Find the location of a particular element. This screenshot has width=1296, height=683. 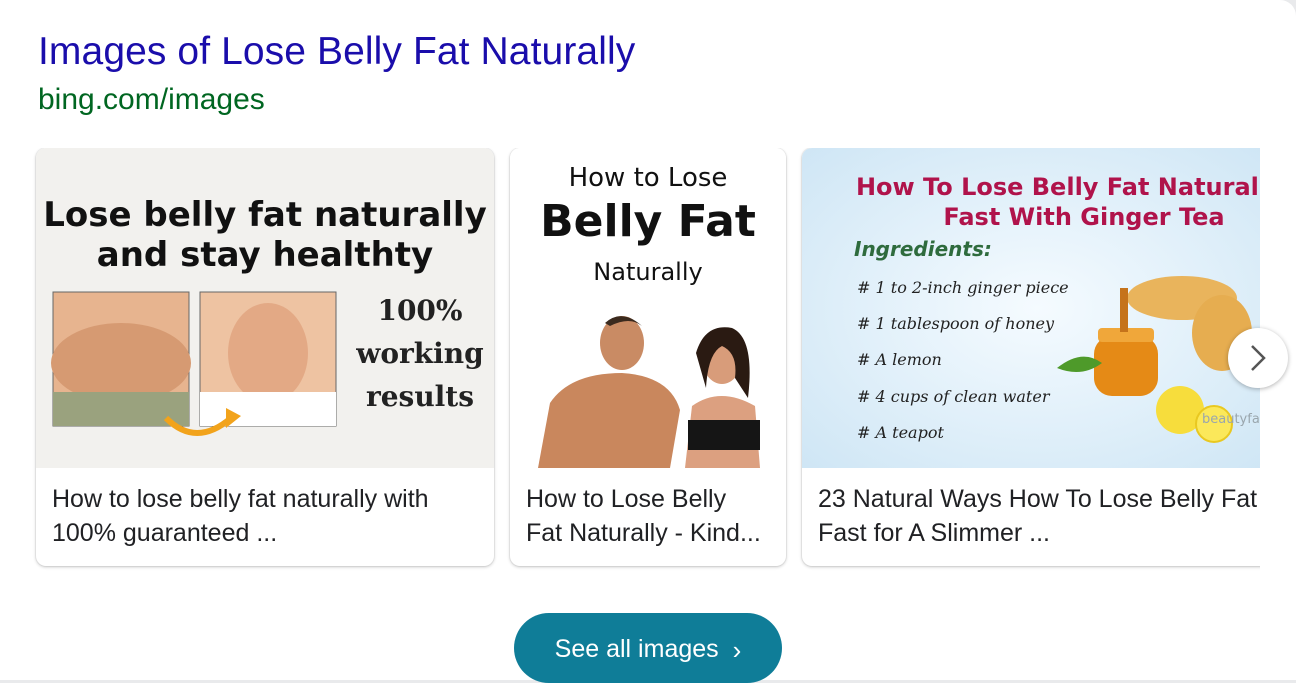

carousel-next-button is located at coordinates (1258, 358).